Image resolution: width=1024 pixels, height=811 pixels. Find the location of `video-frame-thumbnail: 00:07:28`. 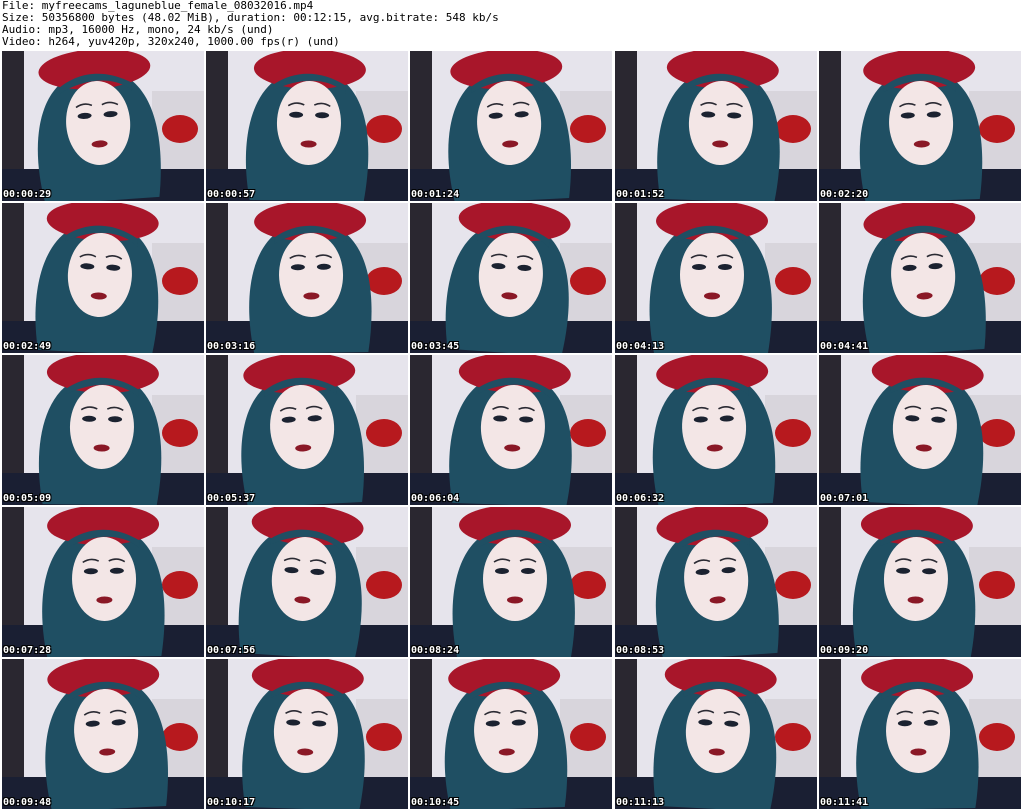

video-frame-thumbnail: 00:07:28 is located at coordinates (103, 582).